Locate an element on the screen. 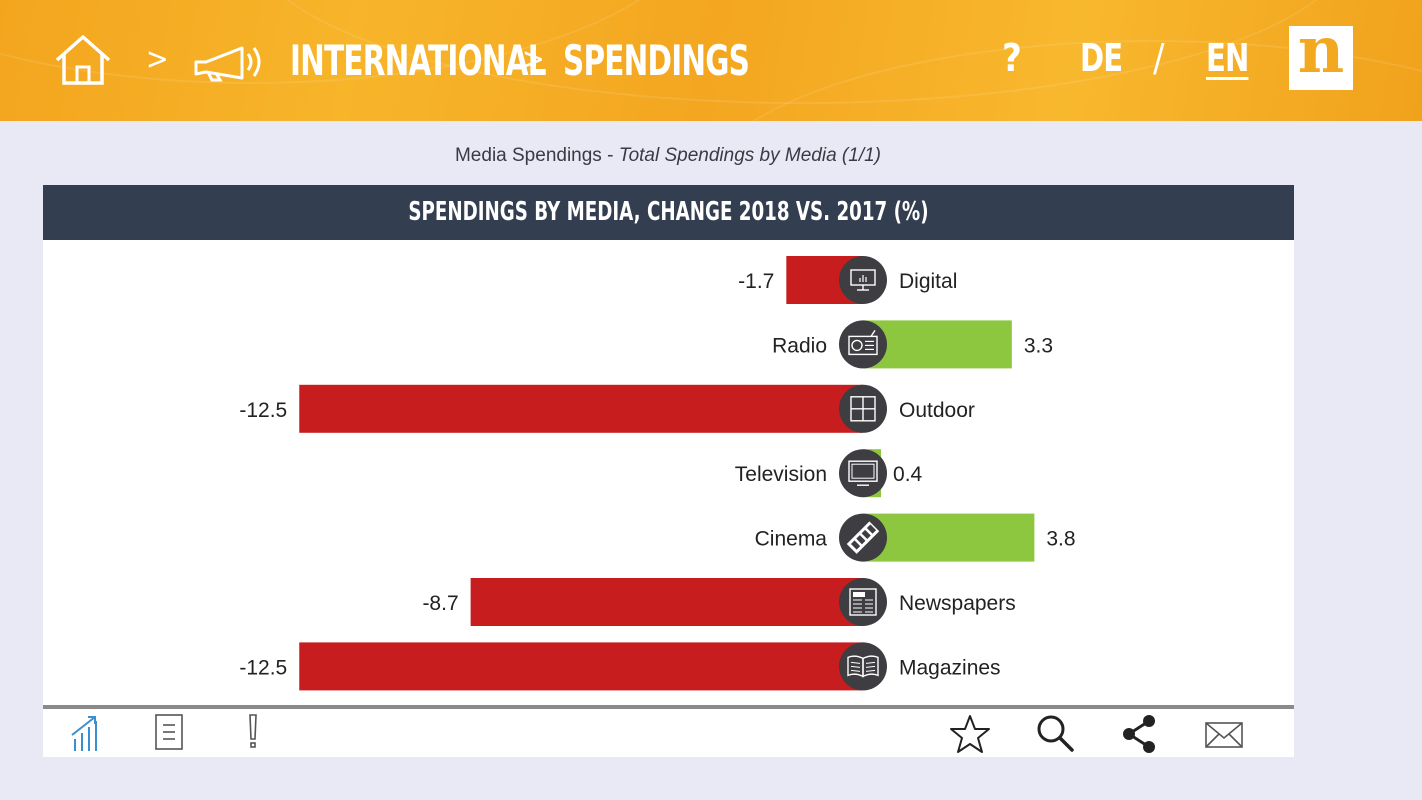  bar-newspapers is located at coordinates (666, 602).